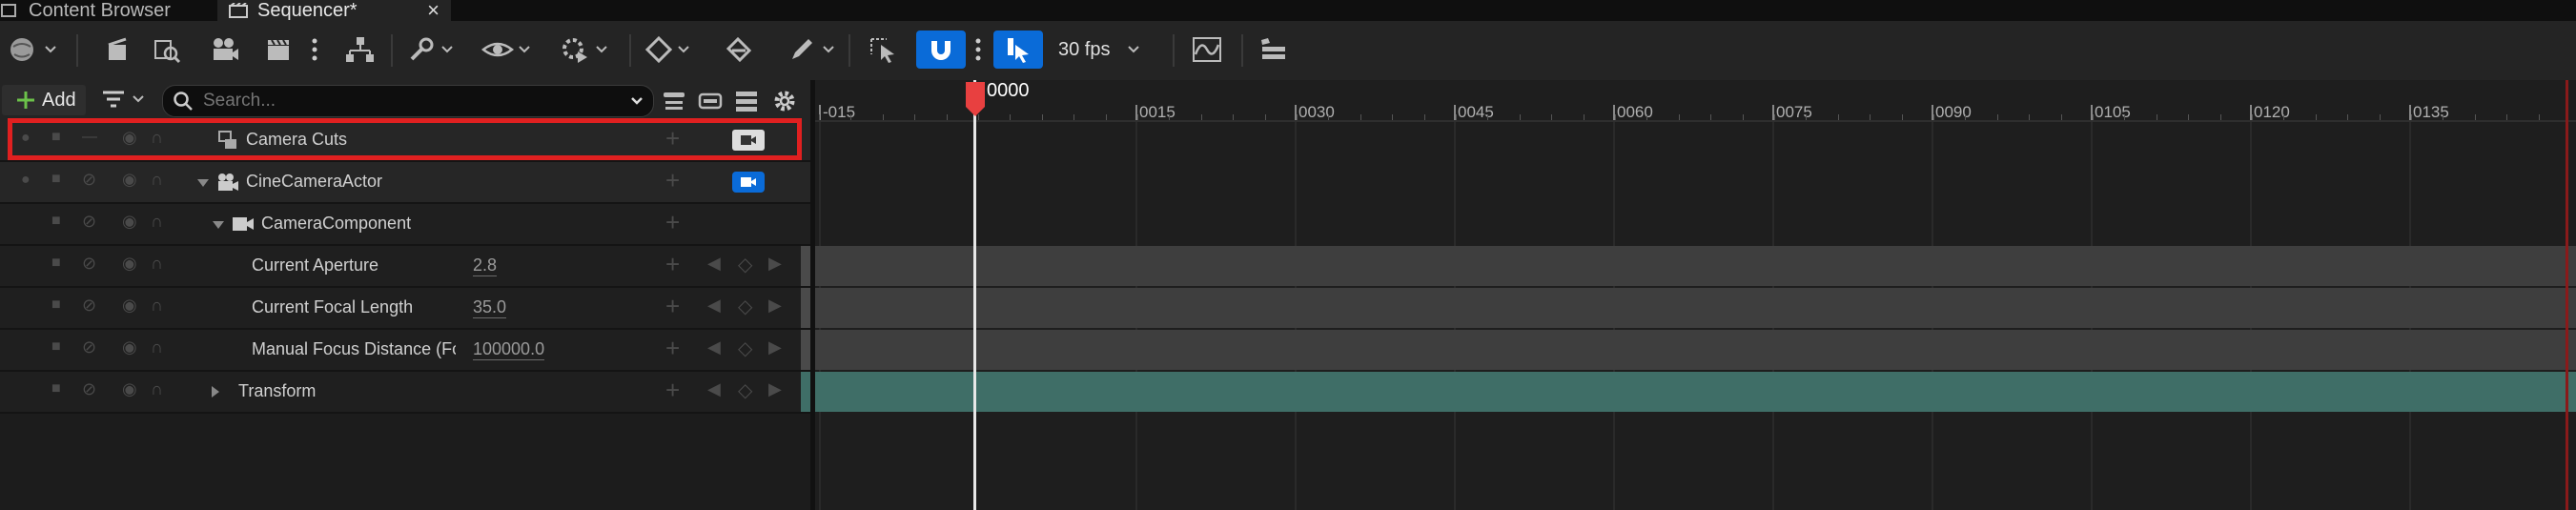 Image resolution: width=2576 pixels, height=510 pixels. What do you see at coordinates (1695, 266) in the screenshot?
I see `track-bar-current-aperture` at bounding box center [1695, 266].